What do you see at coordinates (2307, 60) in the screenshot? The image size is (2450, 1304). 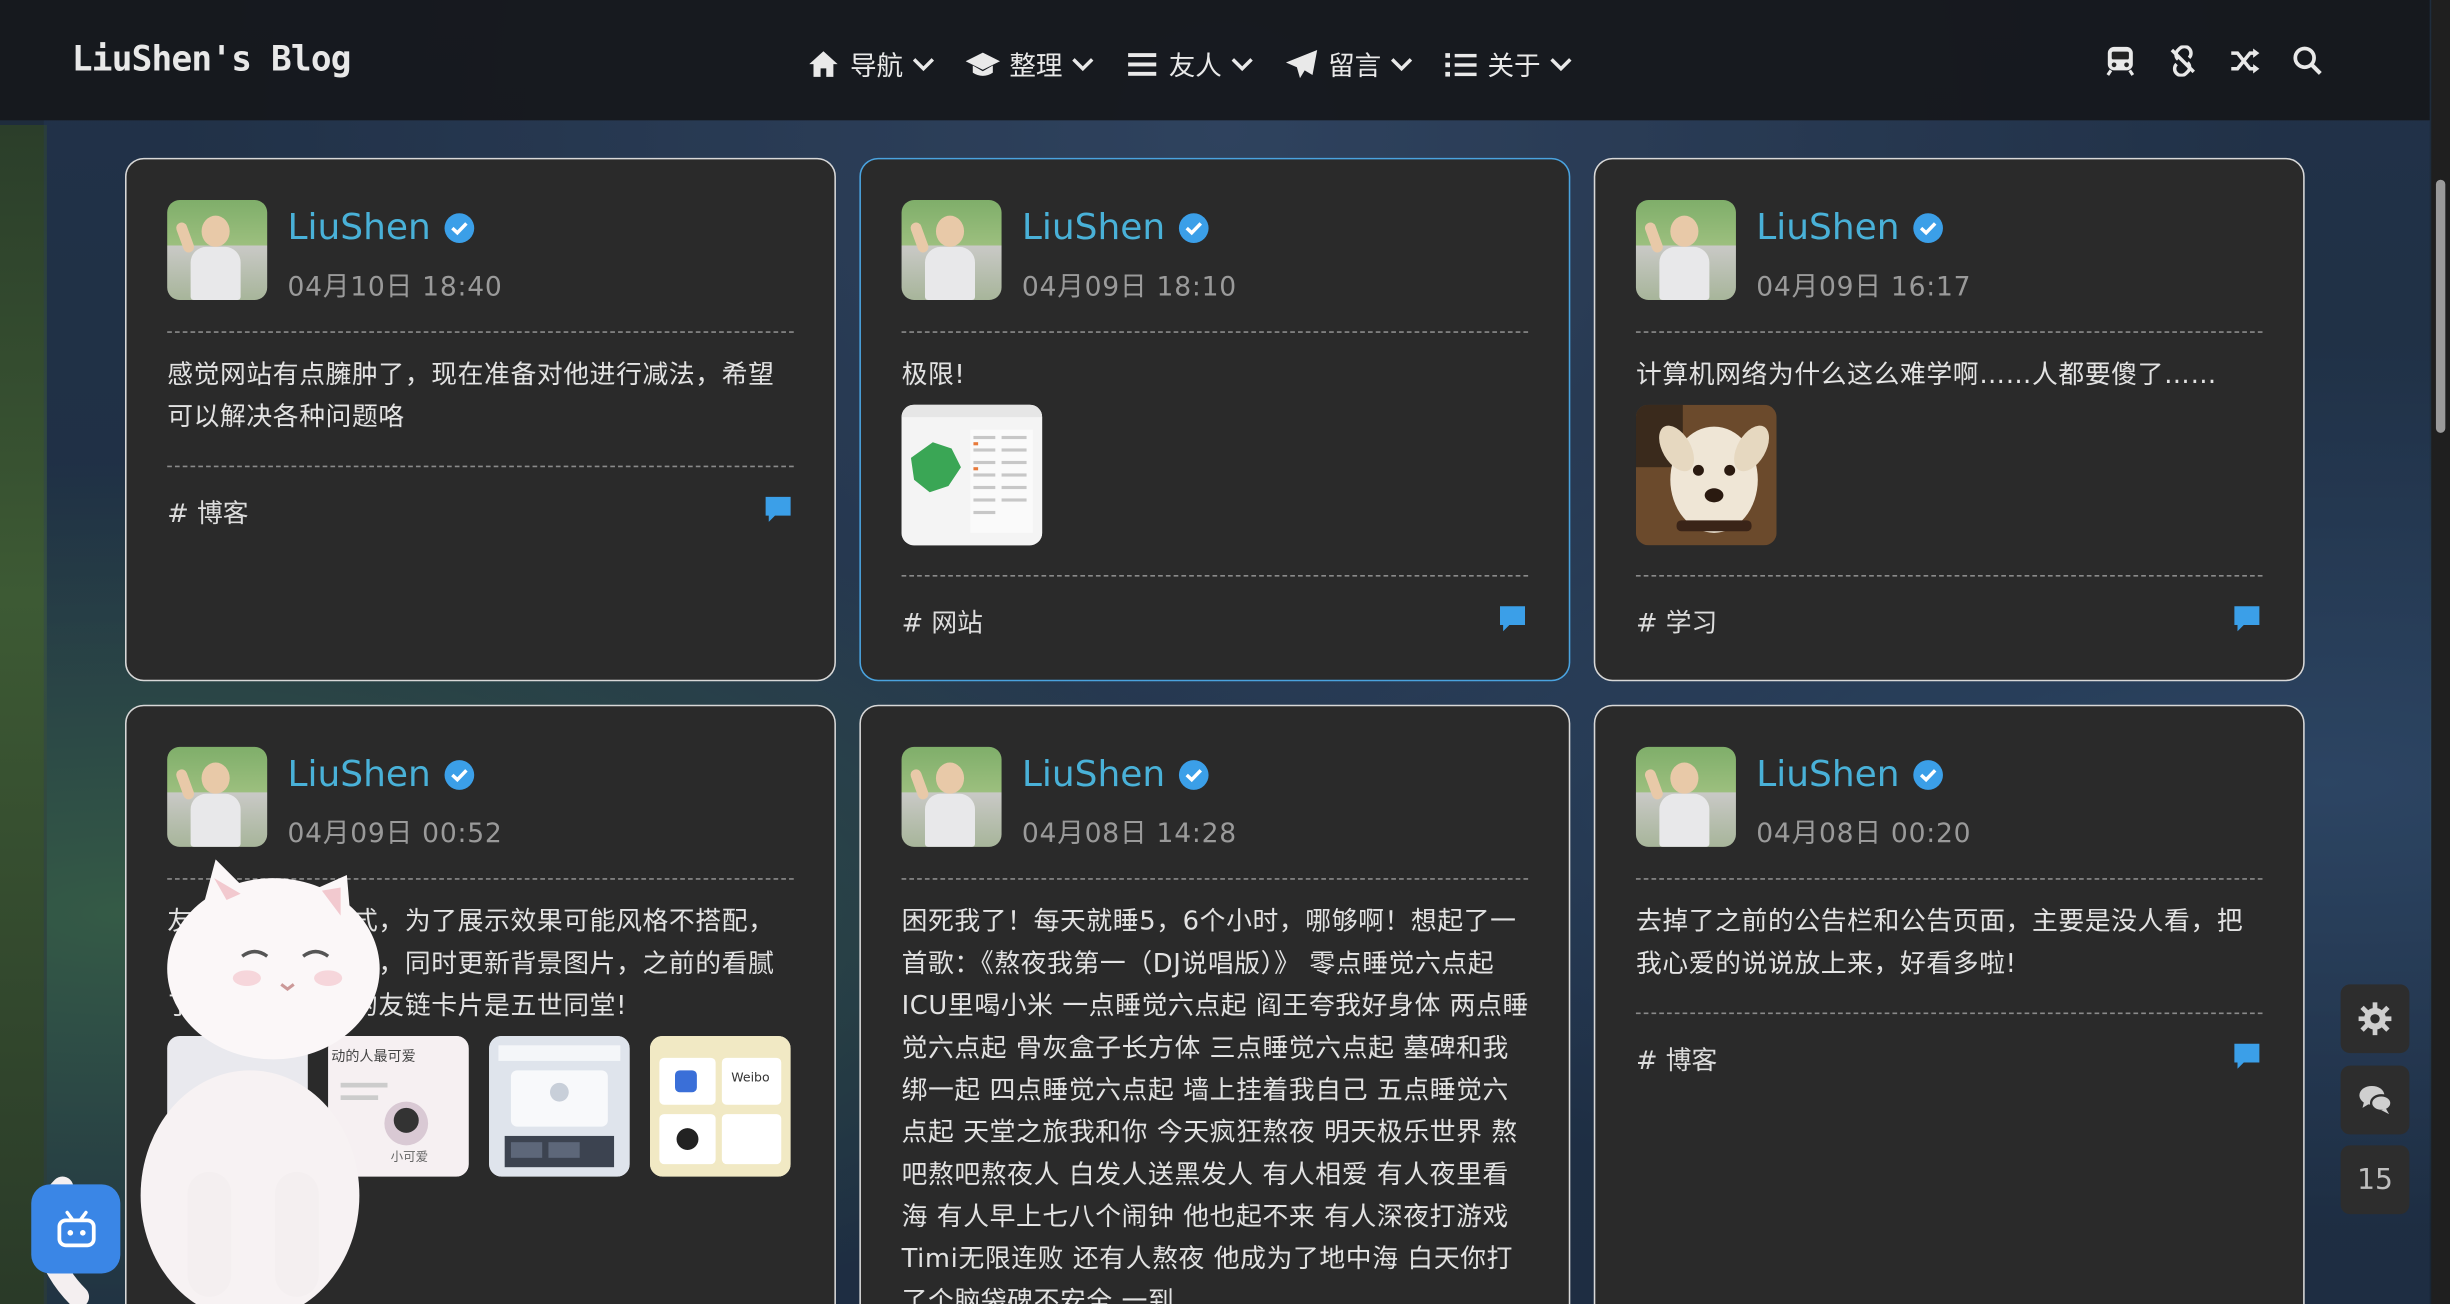 I see `search-icon` at bounding box center [2307, 60].